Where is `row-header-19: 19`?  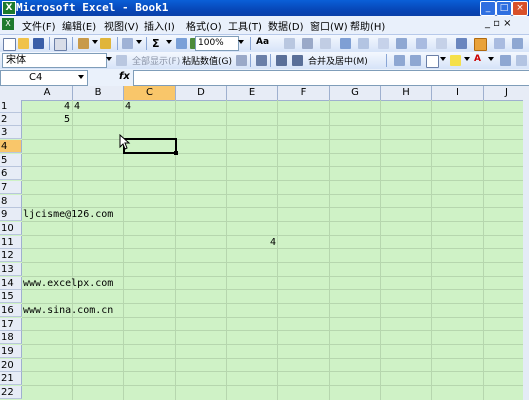 row-header-19: 19 is located at coordinates (11, 351).